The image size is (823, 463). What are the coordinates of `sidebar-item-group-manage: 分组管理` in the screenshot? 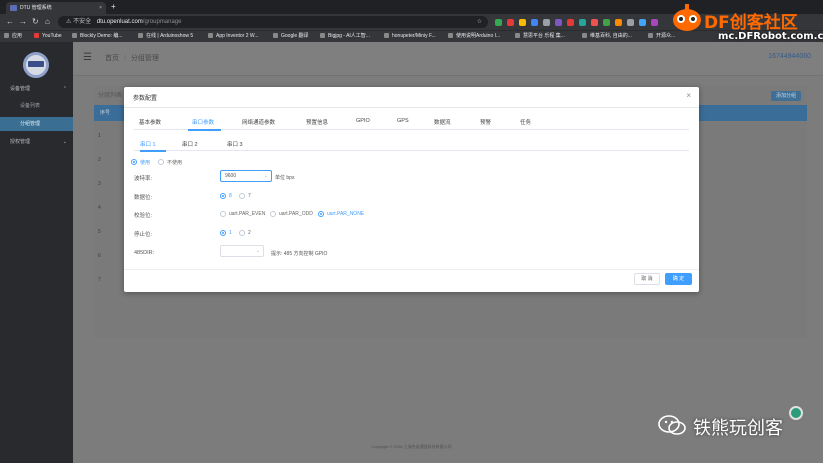 It's located at (36, 124).